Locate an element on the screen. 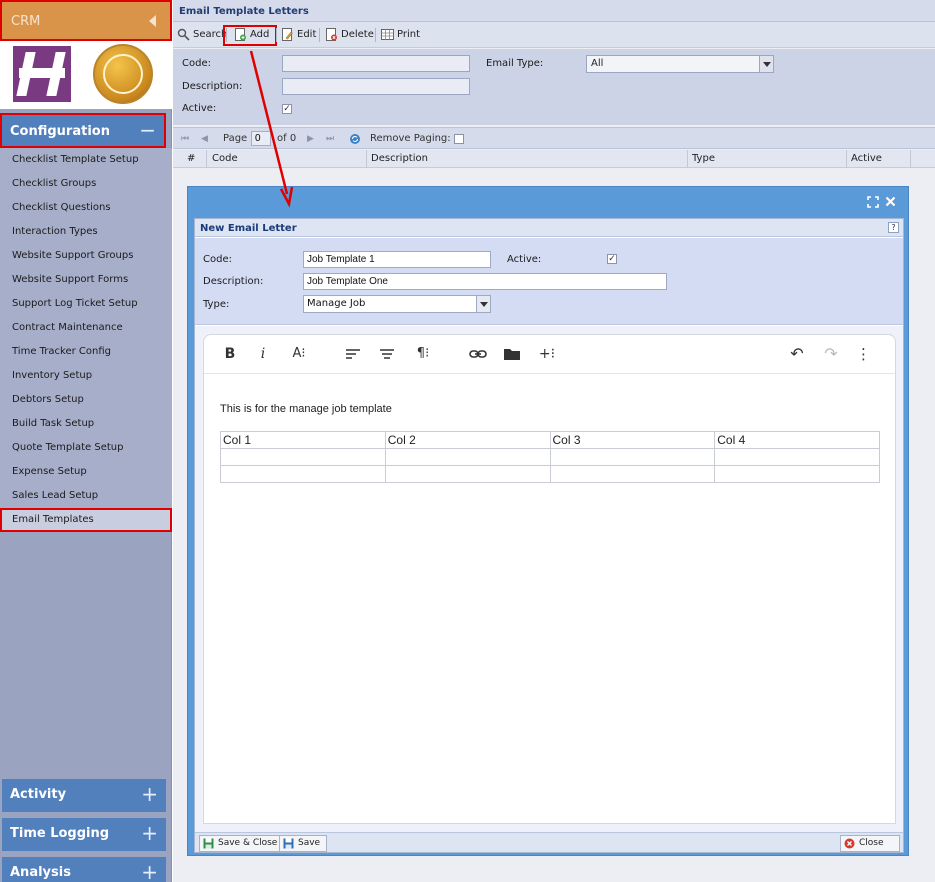 The width and height of the screenshot is (935, 882). code-input is located at coordinates (397, 259).